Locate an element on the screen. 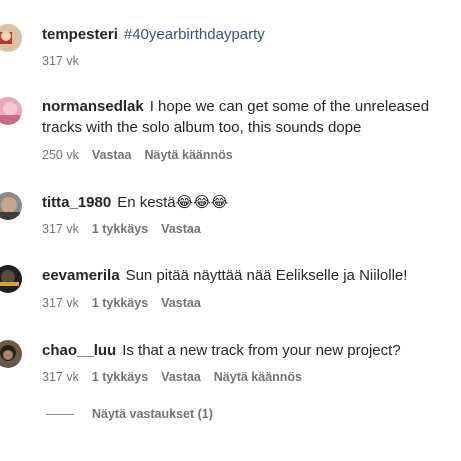  comment-username: tempesteri is located at coordinates (80, 34).